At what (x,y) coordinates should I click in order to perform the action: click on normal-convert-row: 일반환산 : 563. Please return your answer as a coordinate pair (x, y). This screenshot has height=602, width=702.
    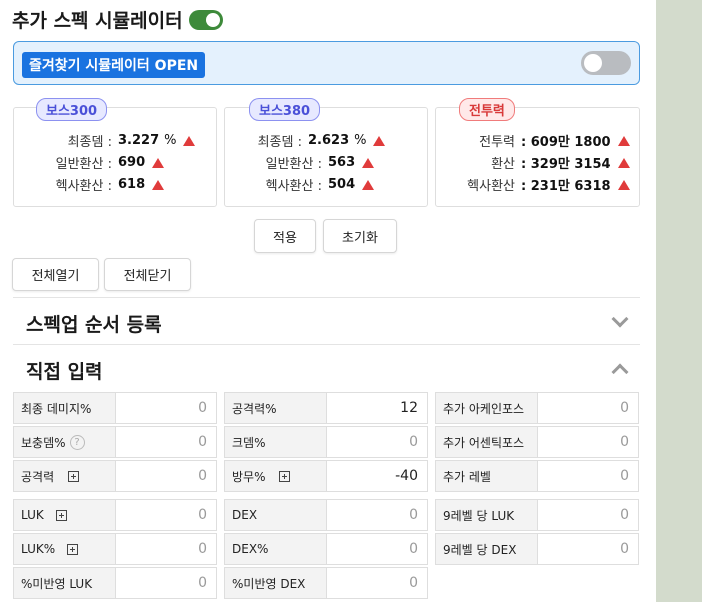
    Looking at the image, I should click on (326, 162).